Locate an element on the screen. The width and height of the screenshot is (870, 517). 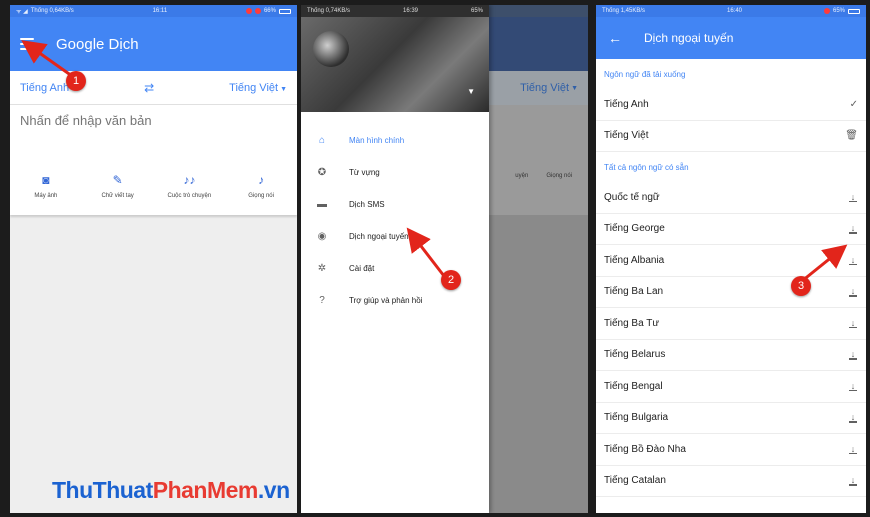
watermark-part: PhanMem is located at coordinates (205, 490).